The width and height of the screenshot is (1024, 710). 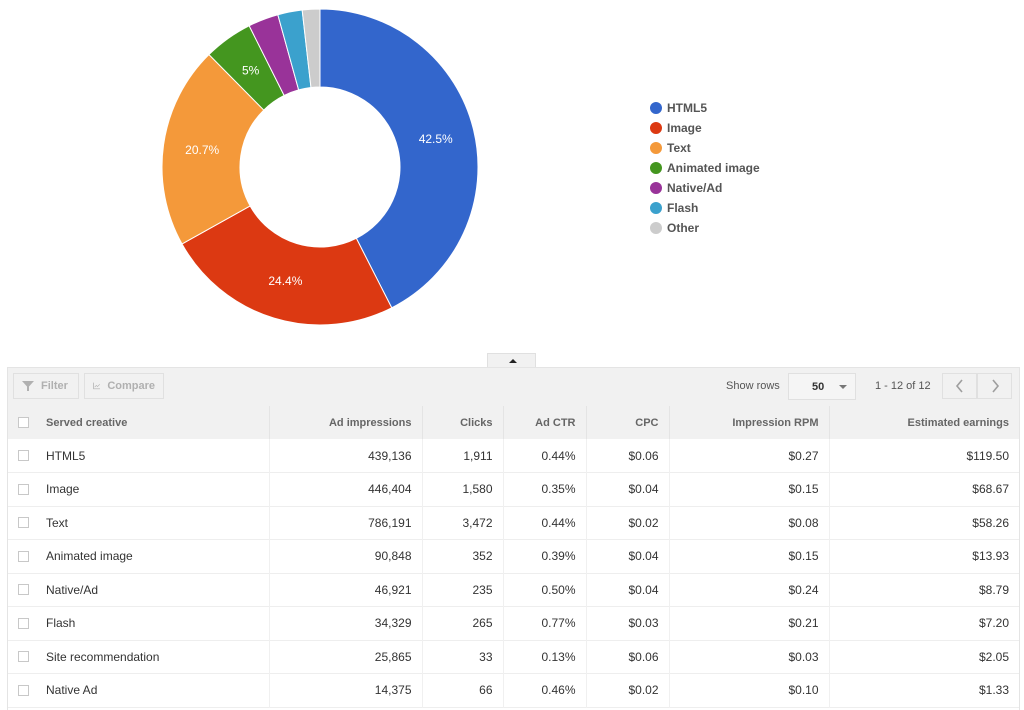 I want to click on cell-impression-rpm: $0.24, so click(x=748, y=590).